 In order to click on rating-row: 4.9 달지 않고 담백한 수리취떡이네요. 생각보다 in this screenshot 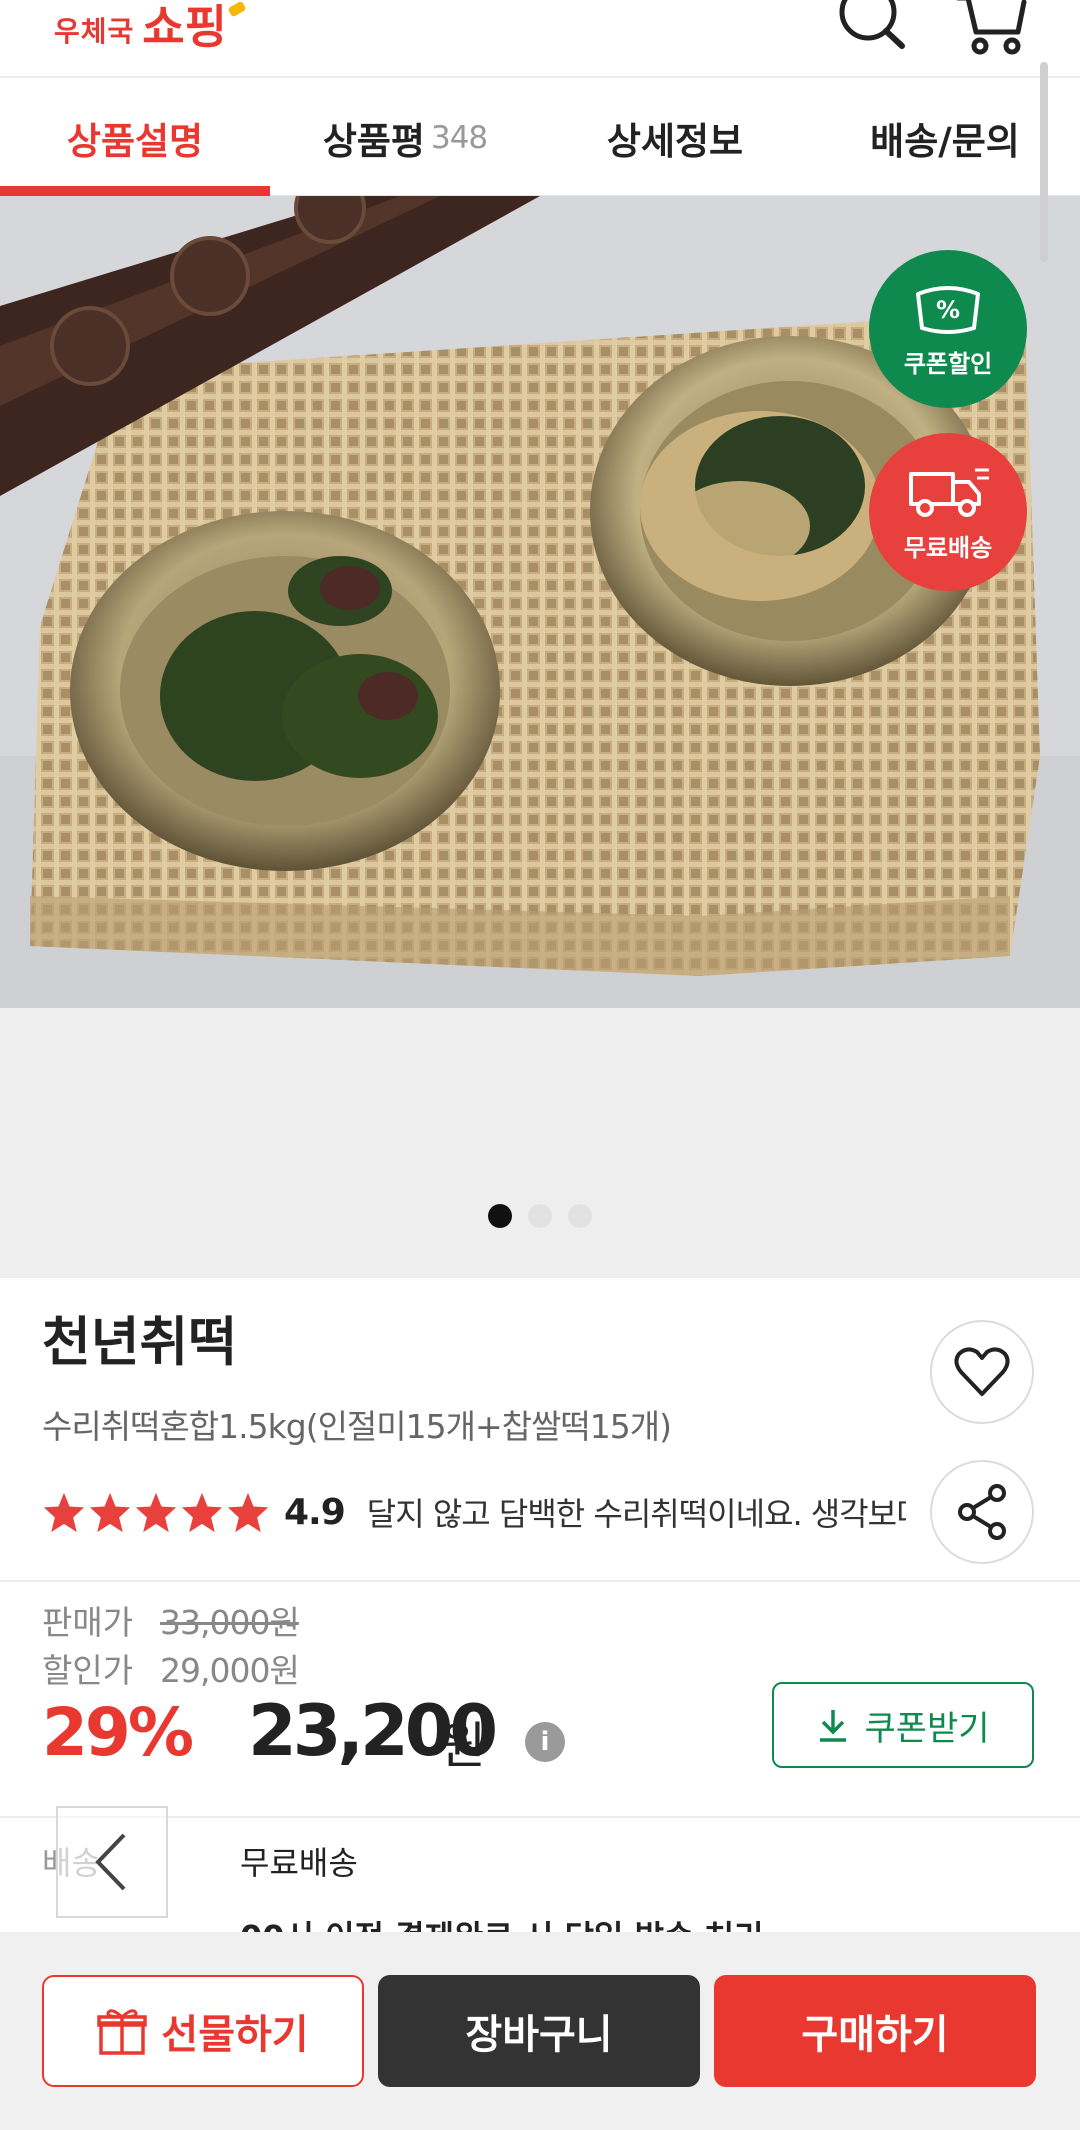, I will do `click(474, 1512)`.